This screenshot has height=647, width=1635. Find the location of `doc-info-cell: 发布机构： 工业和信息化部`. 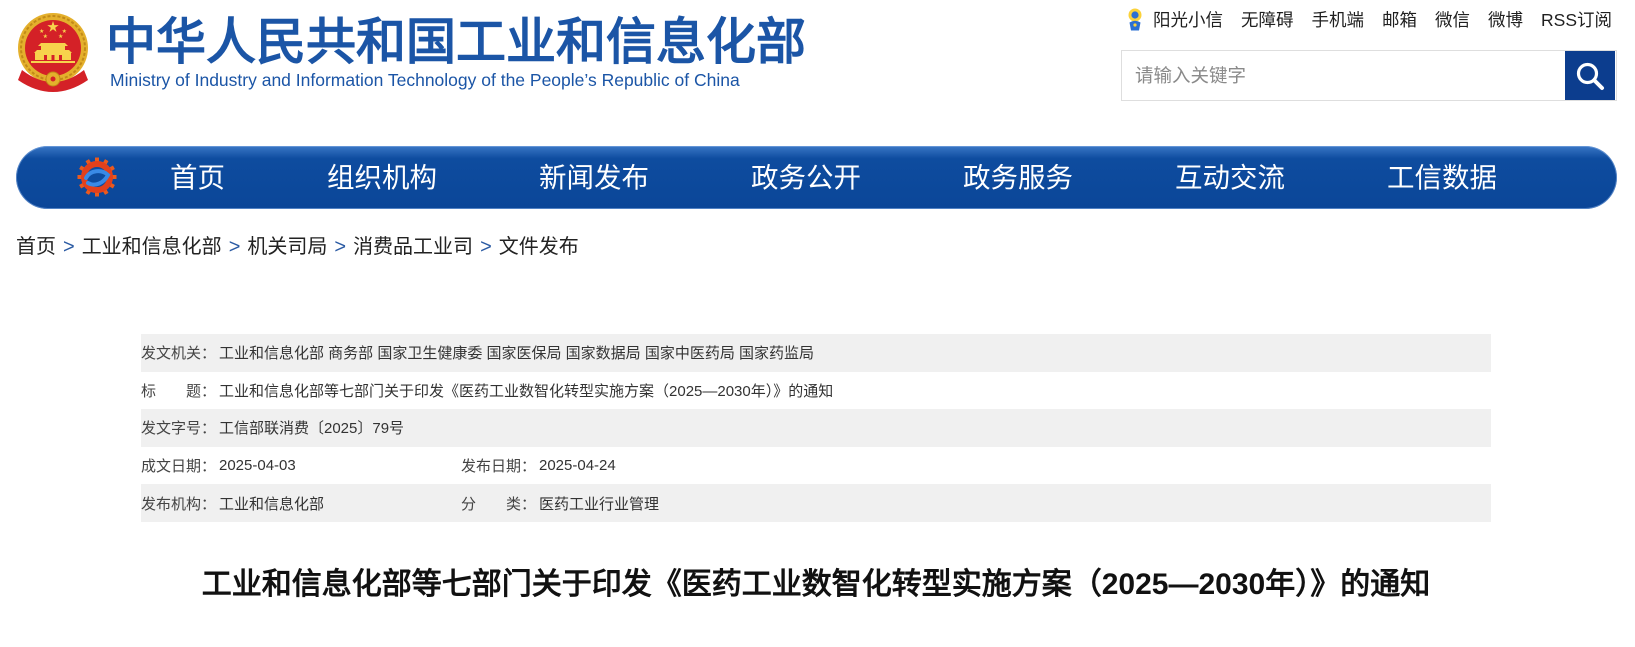

doc-info-cell: 发布机构： 工业和信息化部 is located at coordinates (301, 503).